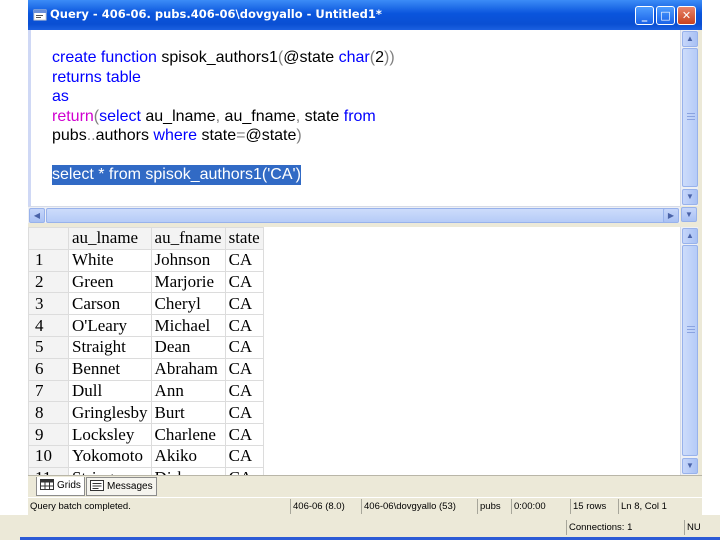 This screenshot has height=540, width=720. Describe the element at coordinates (48, 391) in the screenshot. I see `row-number: 7` at that location.